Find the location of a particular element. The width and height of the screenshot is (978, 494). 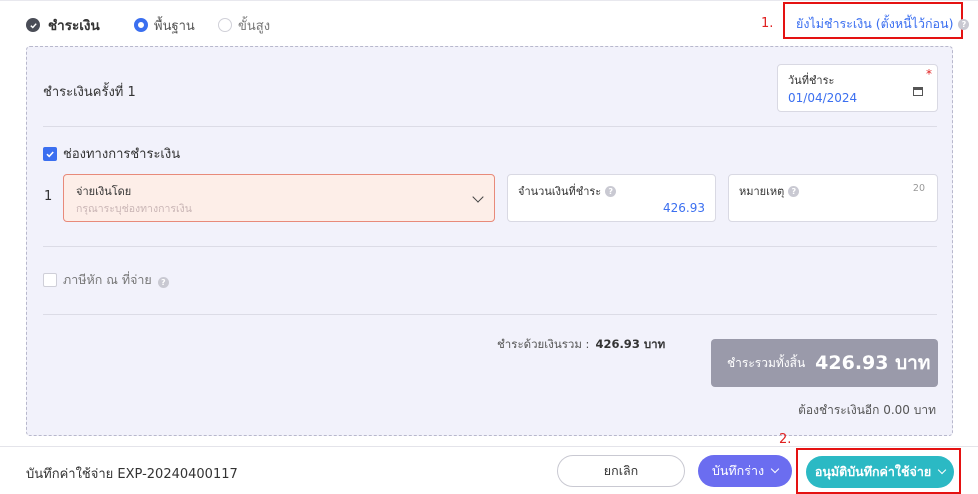

checkbox-checked-icon is located at coordinates (50, 153).